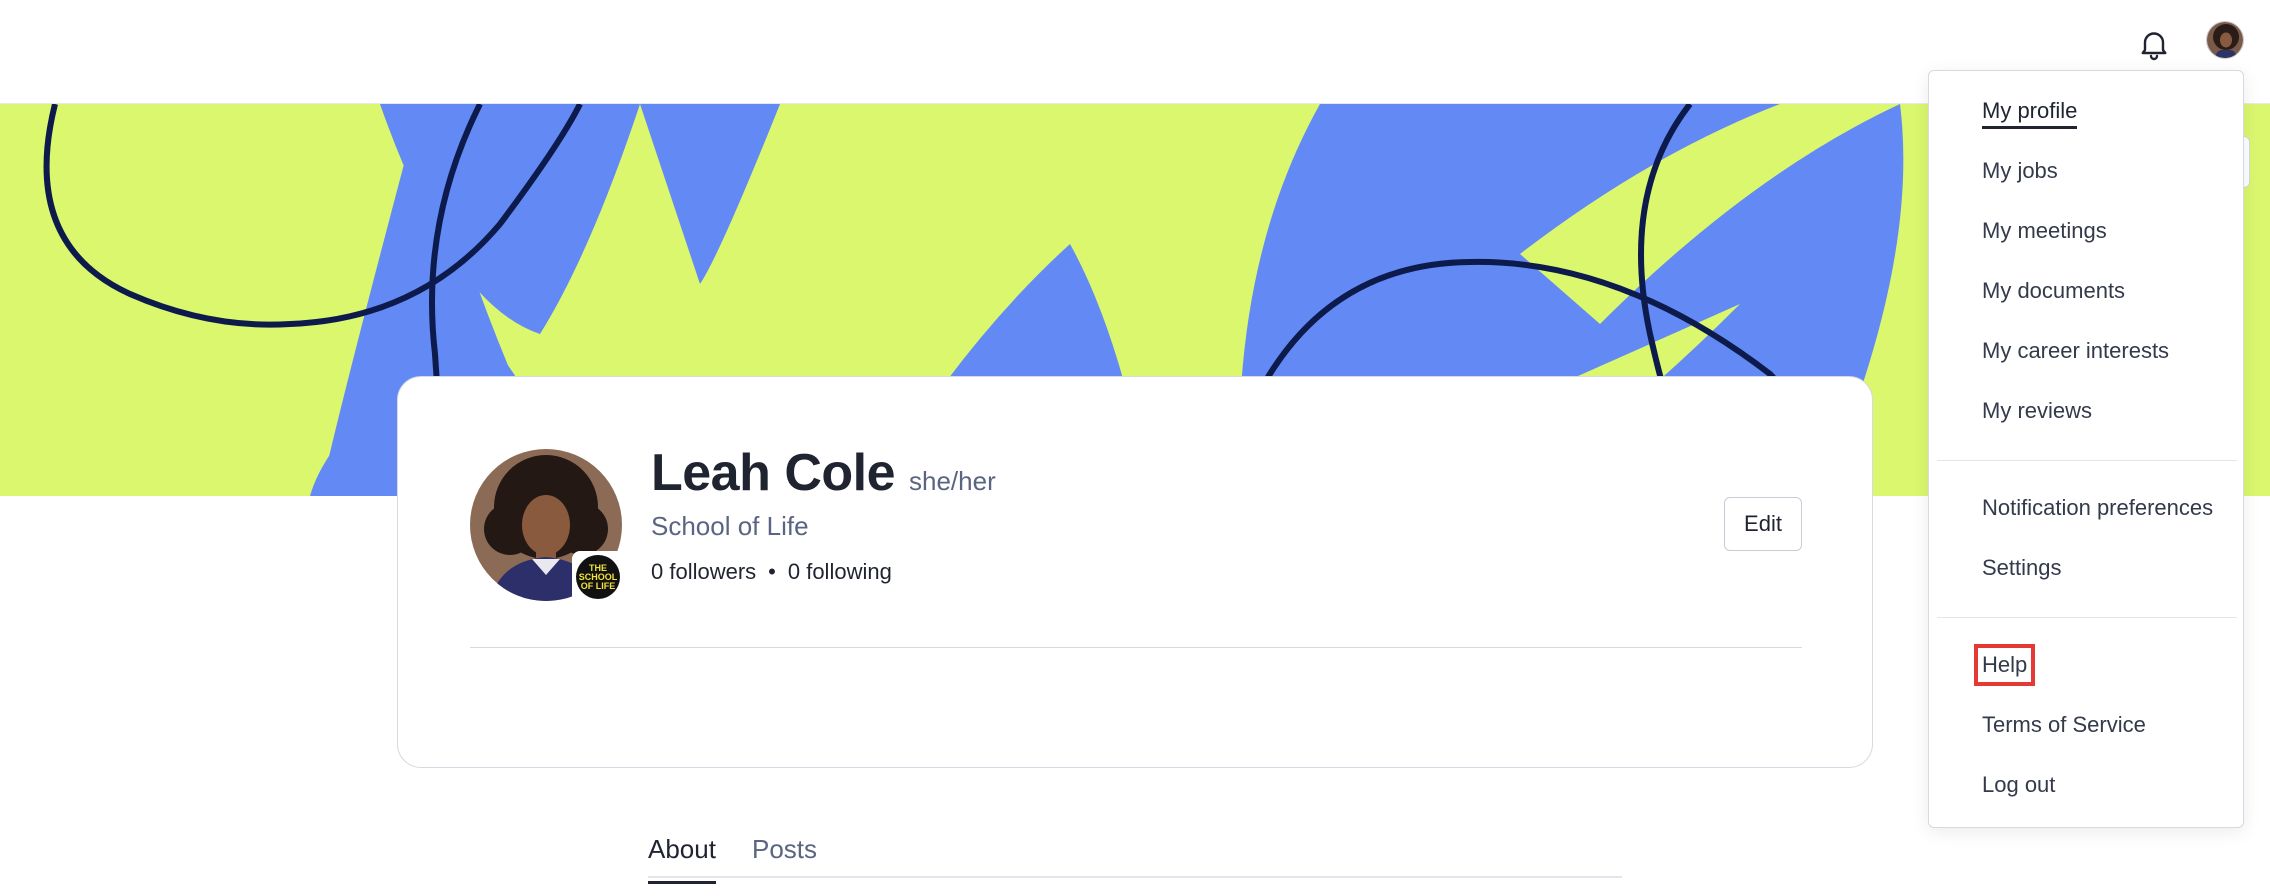 This screenshot has width=2270, height=896. I want to click on tab-posts: Posts, so click(784, 857).